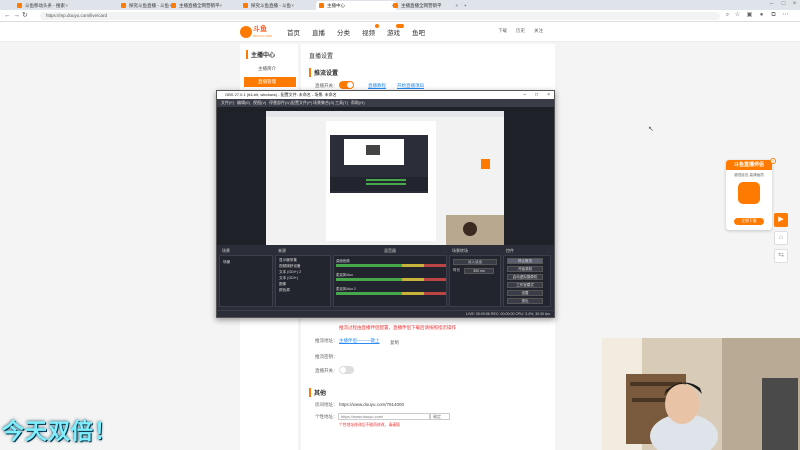 The height and width of the screenshot is (450, 800). Describe the element at coordinates (226, 262) in the screenshot. I see `scene-item: 场景` at that location.